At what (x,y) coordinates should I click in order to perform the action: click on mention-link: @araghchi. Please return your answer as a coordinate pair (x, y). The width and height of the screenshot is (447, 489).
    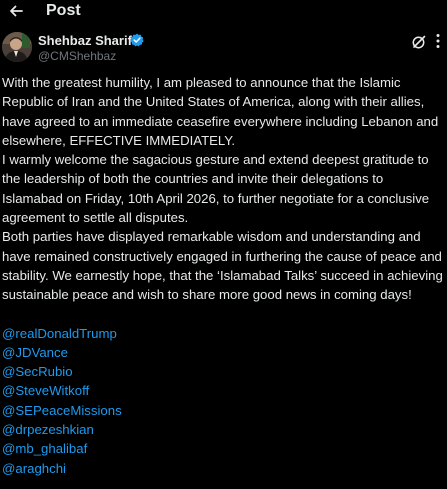
    Looking at the image, I should click on (224, 468).